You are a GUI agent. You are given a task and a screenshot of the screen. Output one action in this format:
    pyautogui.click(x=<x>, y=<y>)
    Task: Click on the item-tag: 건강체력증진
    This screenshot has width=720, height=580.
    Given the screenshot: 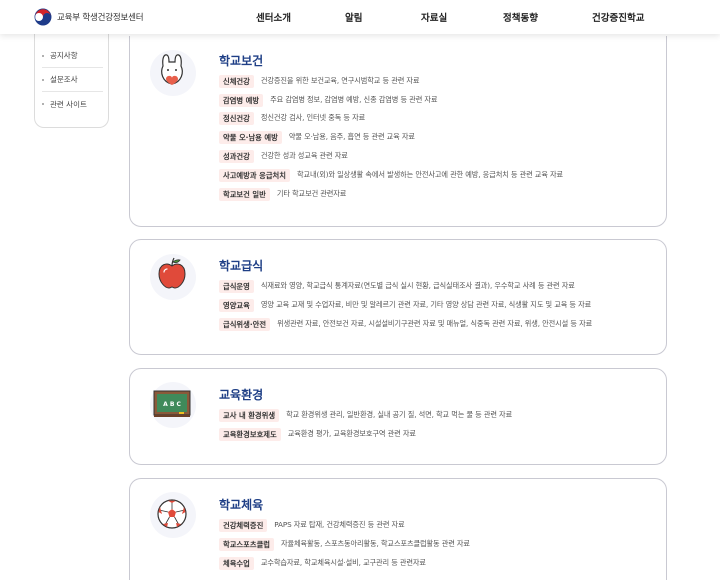 What is the action you would take?
    pyautogui.click(x=243, y=525)
    